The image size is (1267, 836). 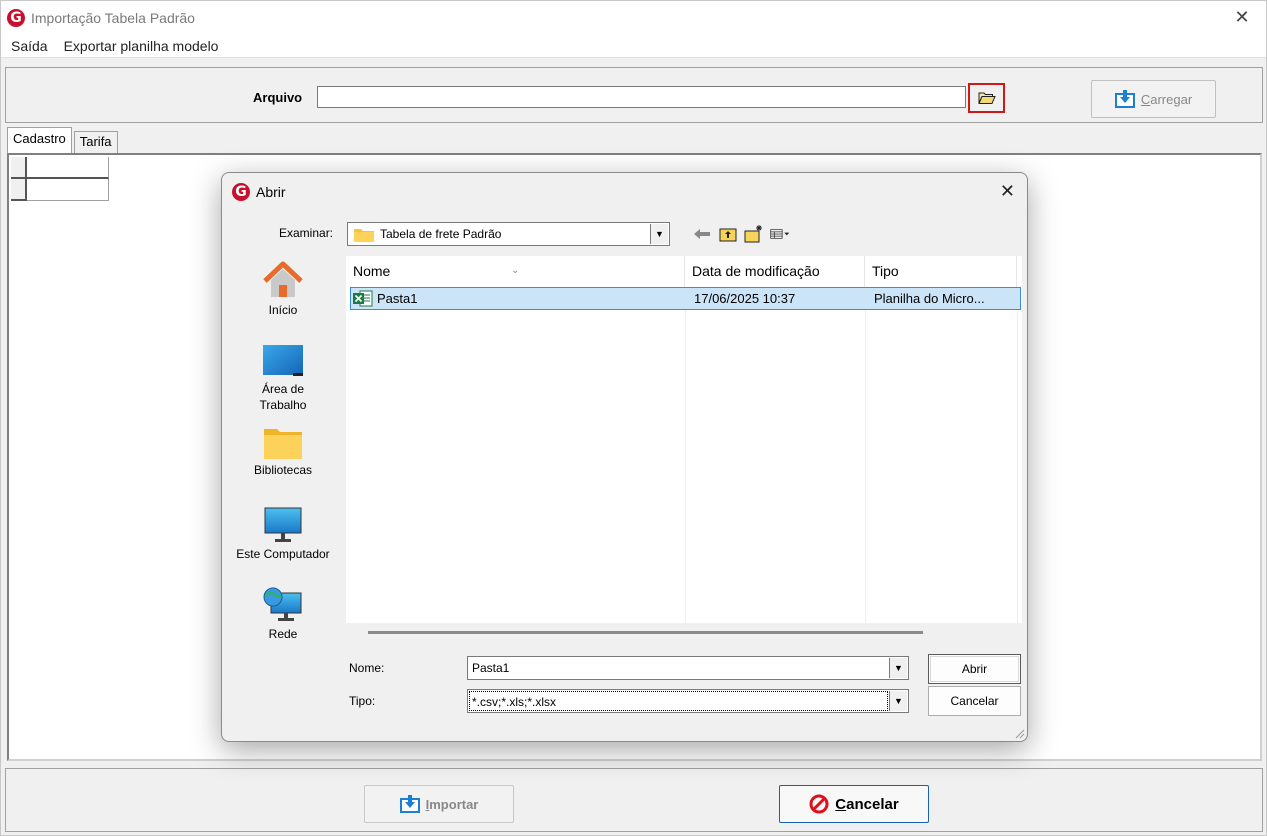 I want to click on dialog-logo-icon: G, so click(x=241, y=192).